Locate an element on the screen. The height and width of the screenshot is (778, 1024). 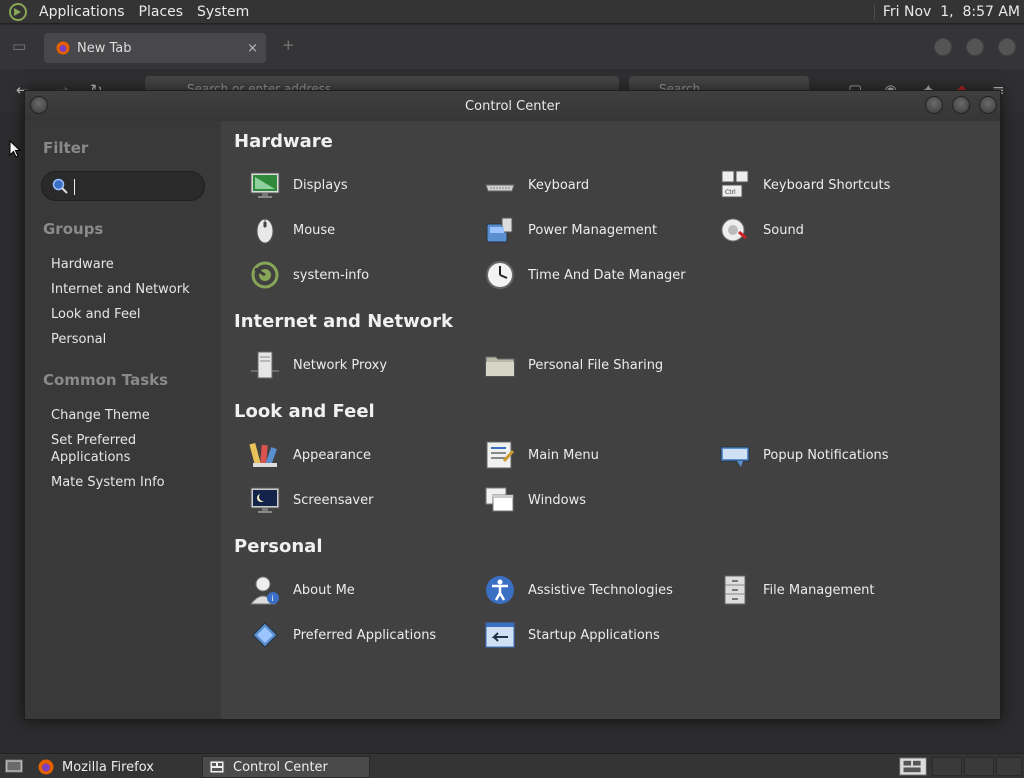
firefox-minimize-button is located at coordinates (943, 47).